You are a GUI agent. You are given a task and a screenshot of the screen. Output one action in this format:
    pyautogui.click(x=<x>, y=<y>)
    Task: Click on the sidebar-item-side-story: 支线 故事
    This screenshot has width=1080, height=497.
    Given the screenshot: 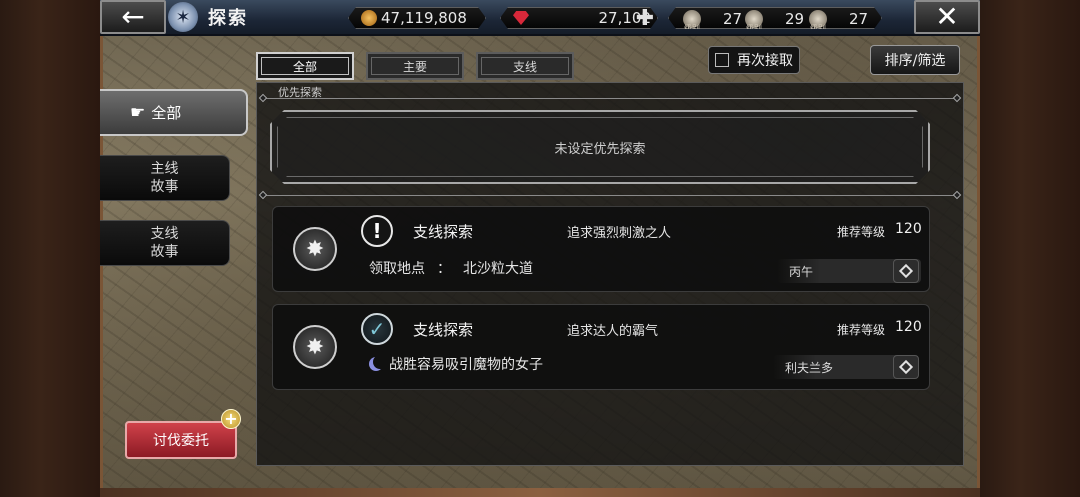 What is the action you would take?
    pyautogui.click(x=165, y=243)
    